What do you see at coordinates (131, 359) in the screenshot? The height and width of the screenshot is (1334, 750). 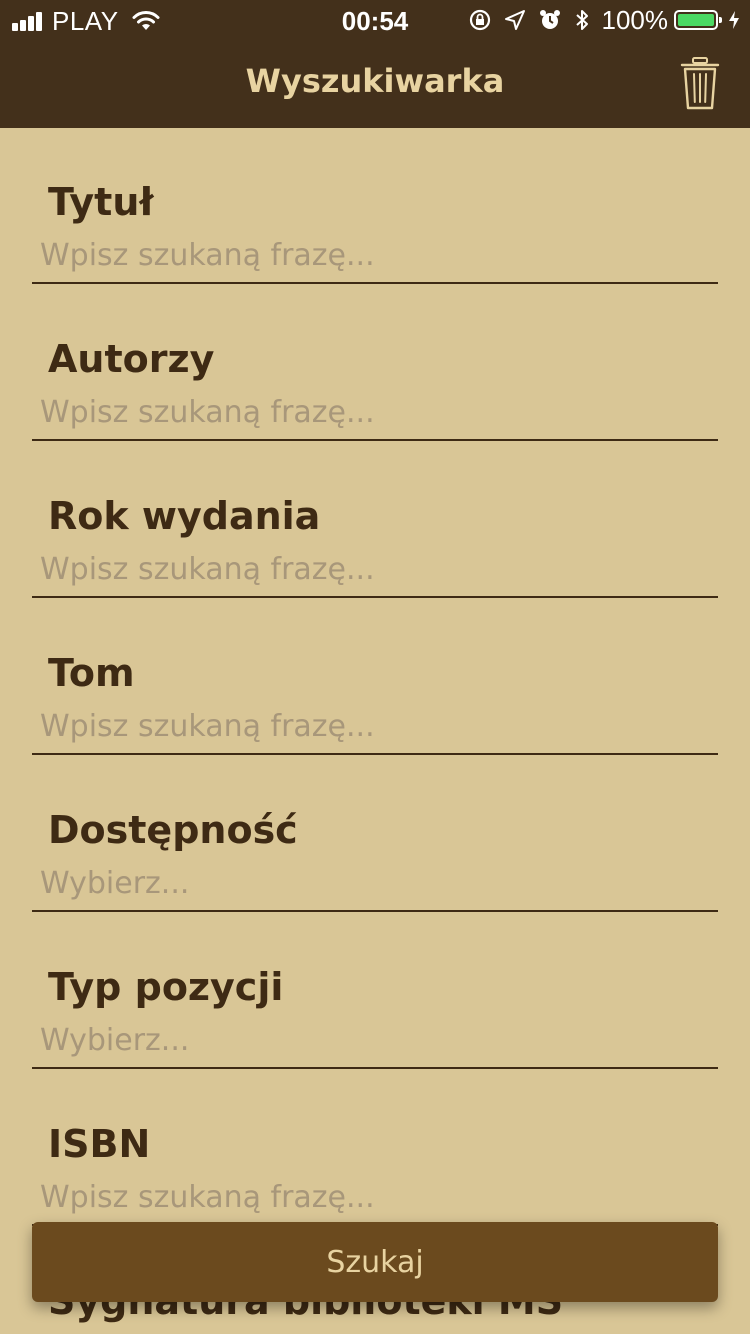 I see `field-label: Autorzy` at bounding box center [131, 359].